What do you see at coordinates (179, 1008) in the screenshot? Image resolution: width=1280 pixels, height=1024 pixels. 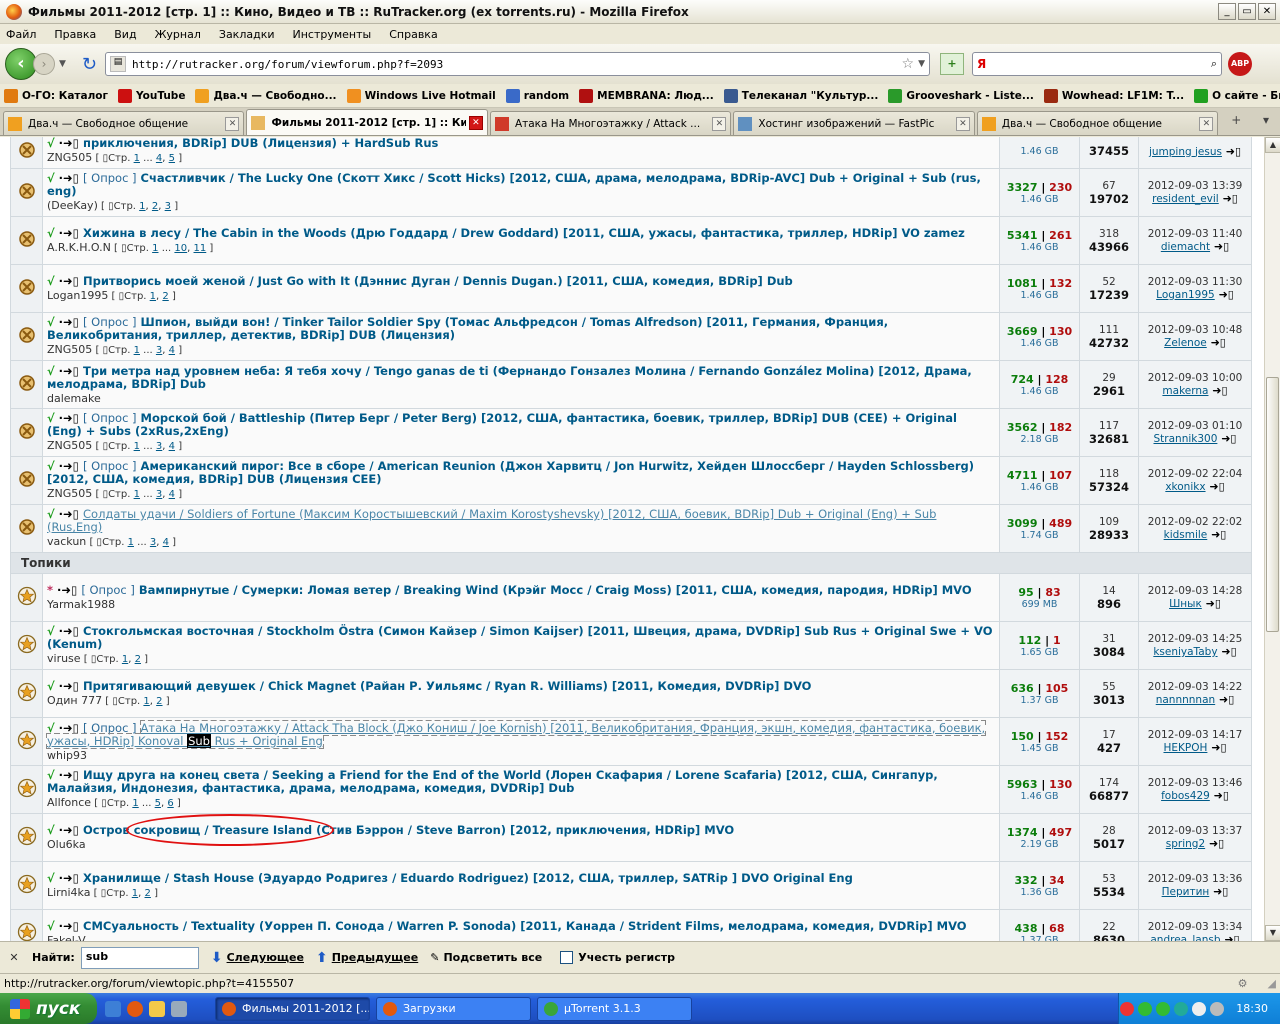 I see `desktop-icon` at bounding box center [179, 1008].